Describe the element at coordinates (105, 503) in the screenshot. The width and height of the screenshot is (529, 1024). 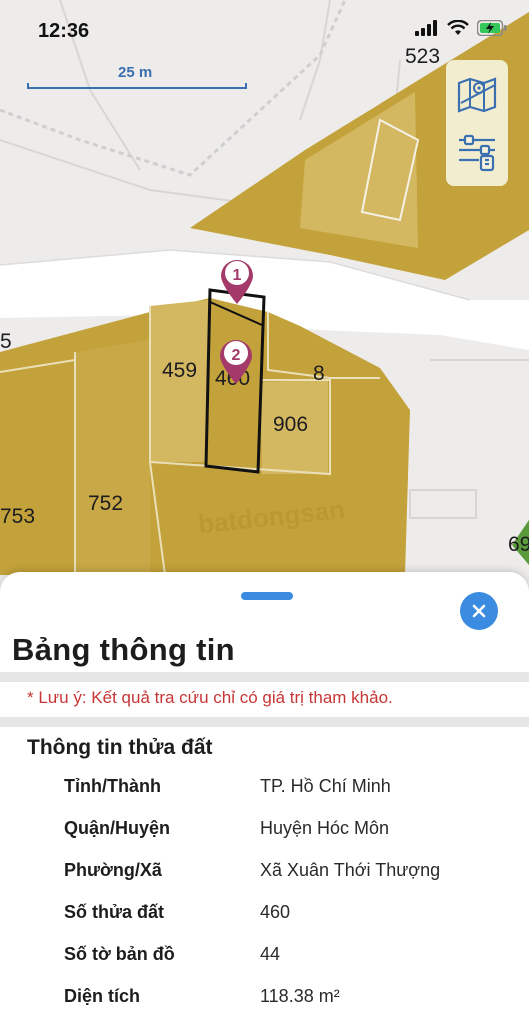
I see `parcel-label-752: 752` at that location.